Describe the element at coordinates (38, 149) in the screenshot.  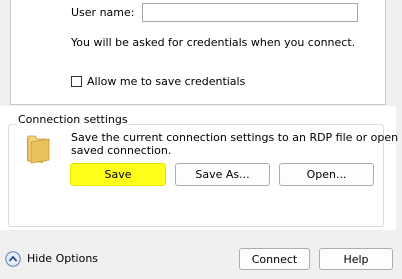
I see `folder-icon` at that location.